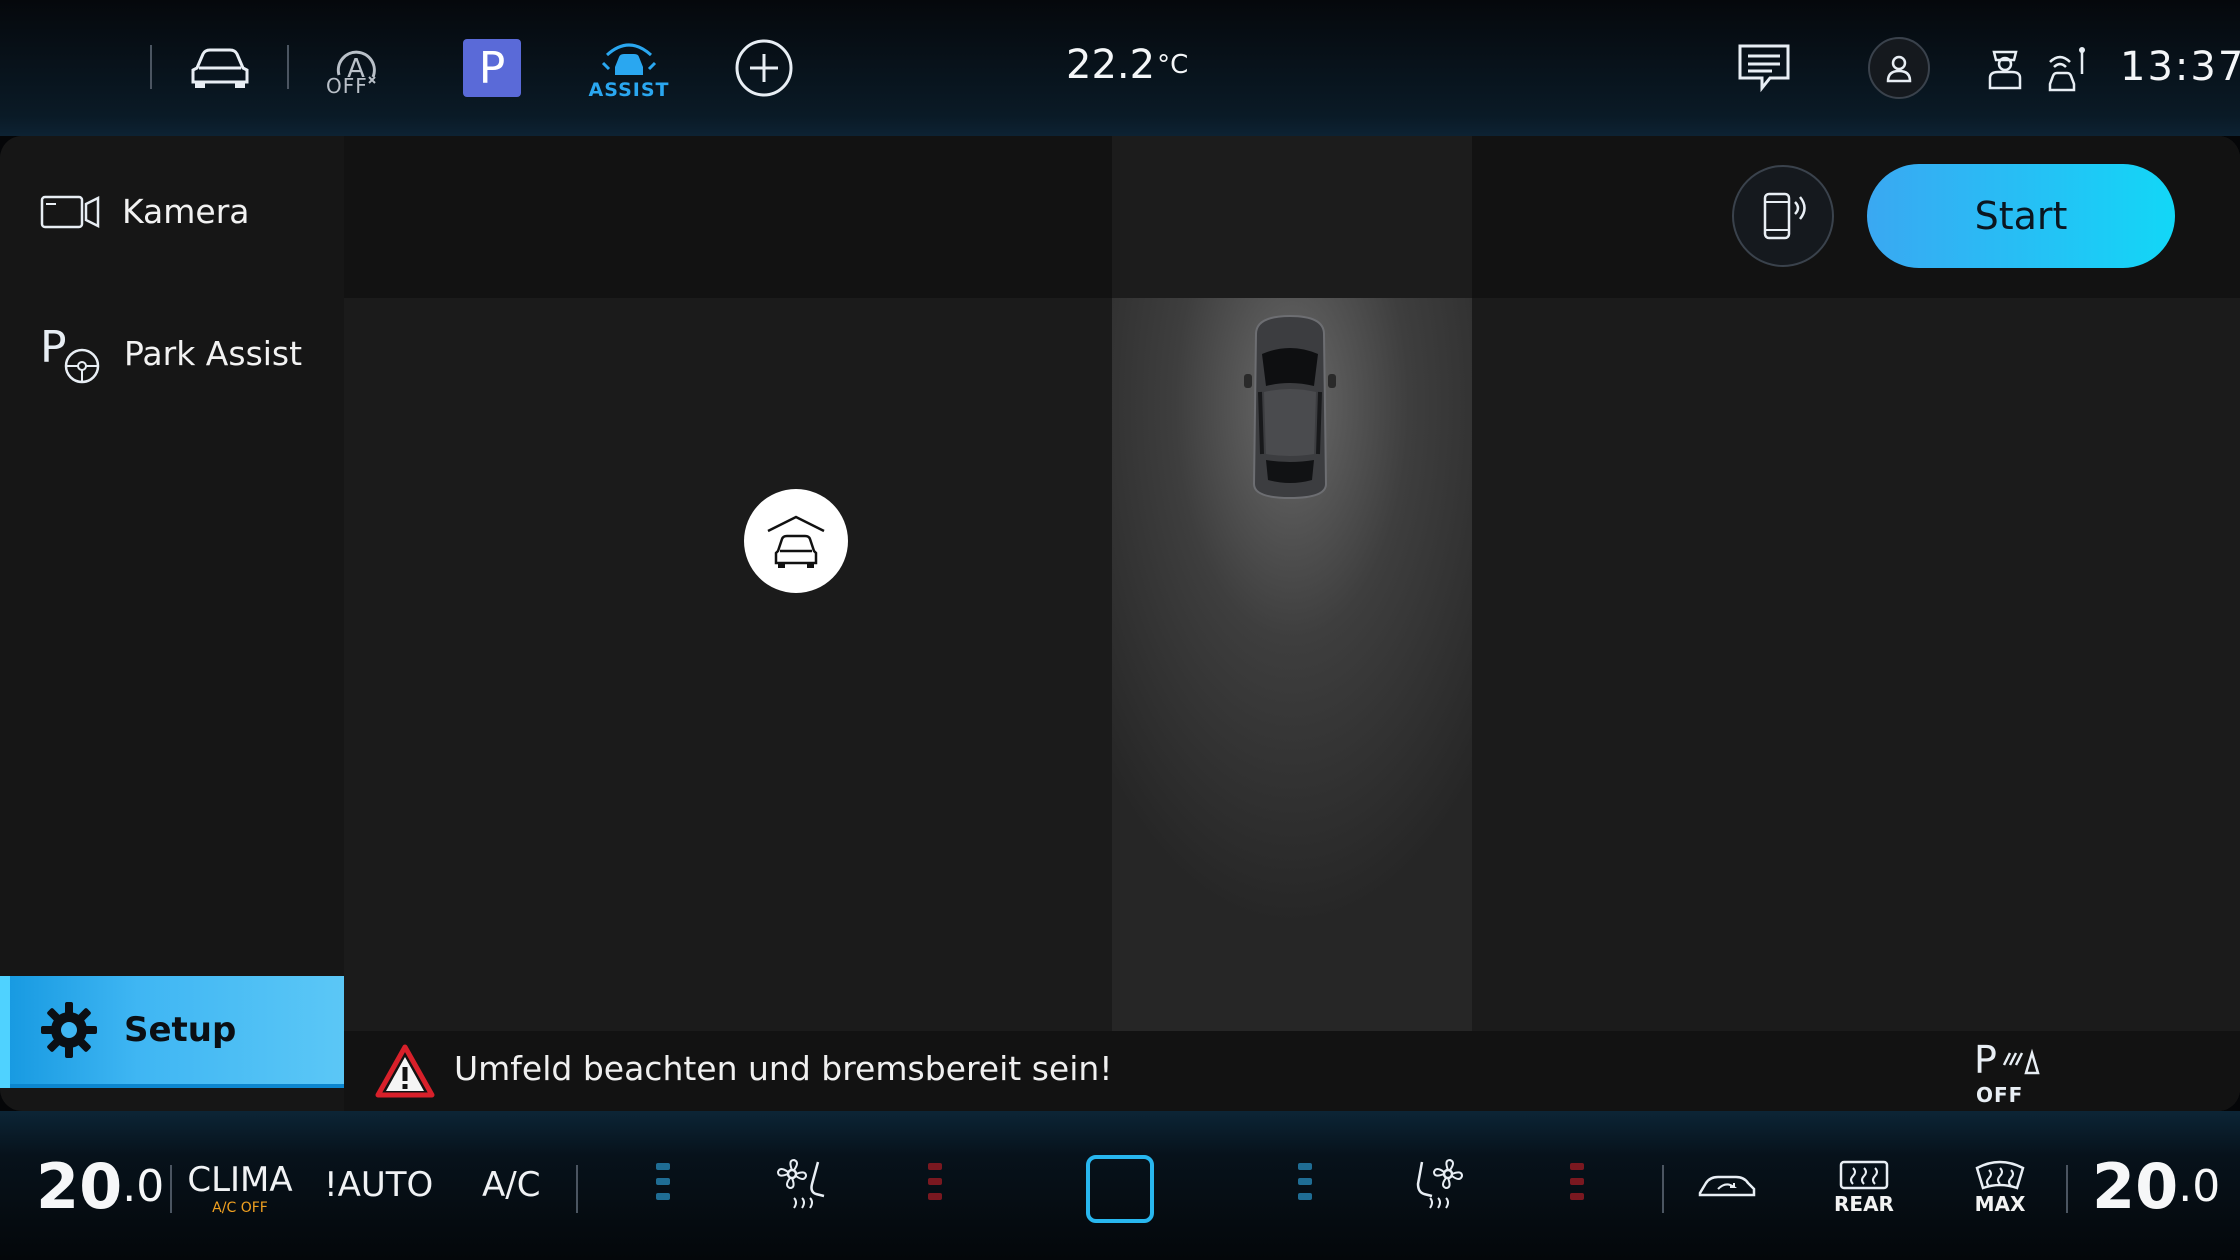 The height and width of the screenshot is (1260, 2240). I want to click on phone-remote-icon, so click(1784, 216).